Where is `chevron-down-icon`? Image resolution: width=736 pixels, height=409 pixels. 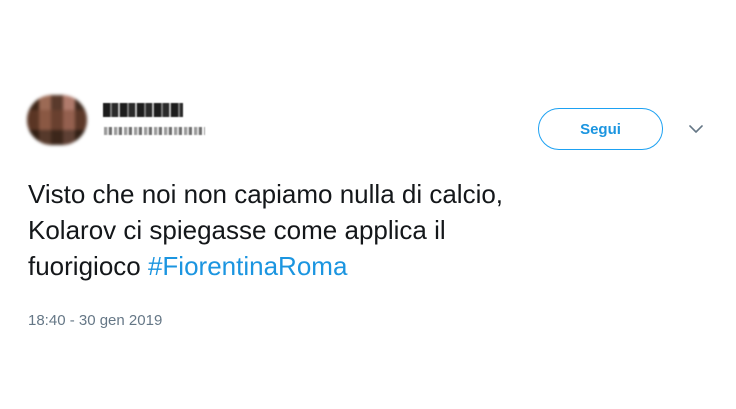 chevron-down-icon is located at coordinates (696, 129).